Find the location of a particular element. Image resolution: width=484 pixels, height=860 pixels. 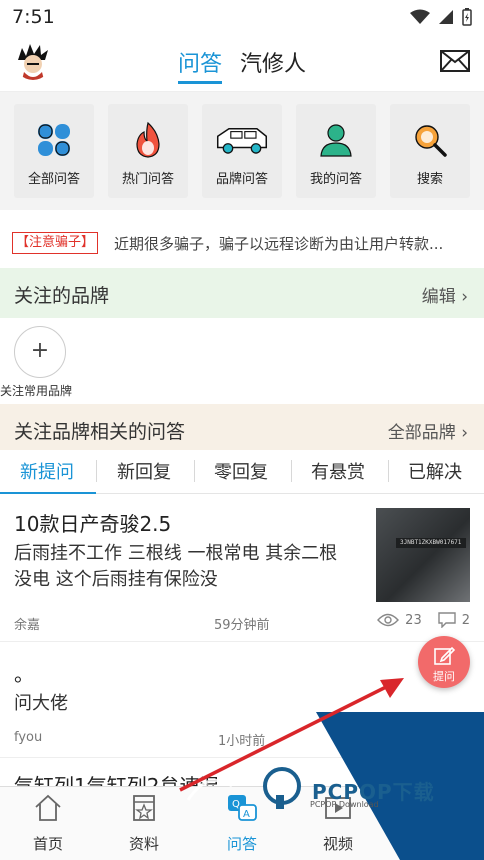

status-icons is located at coordinates (441, 17).